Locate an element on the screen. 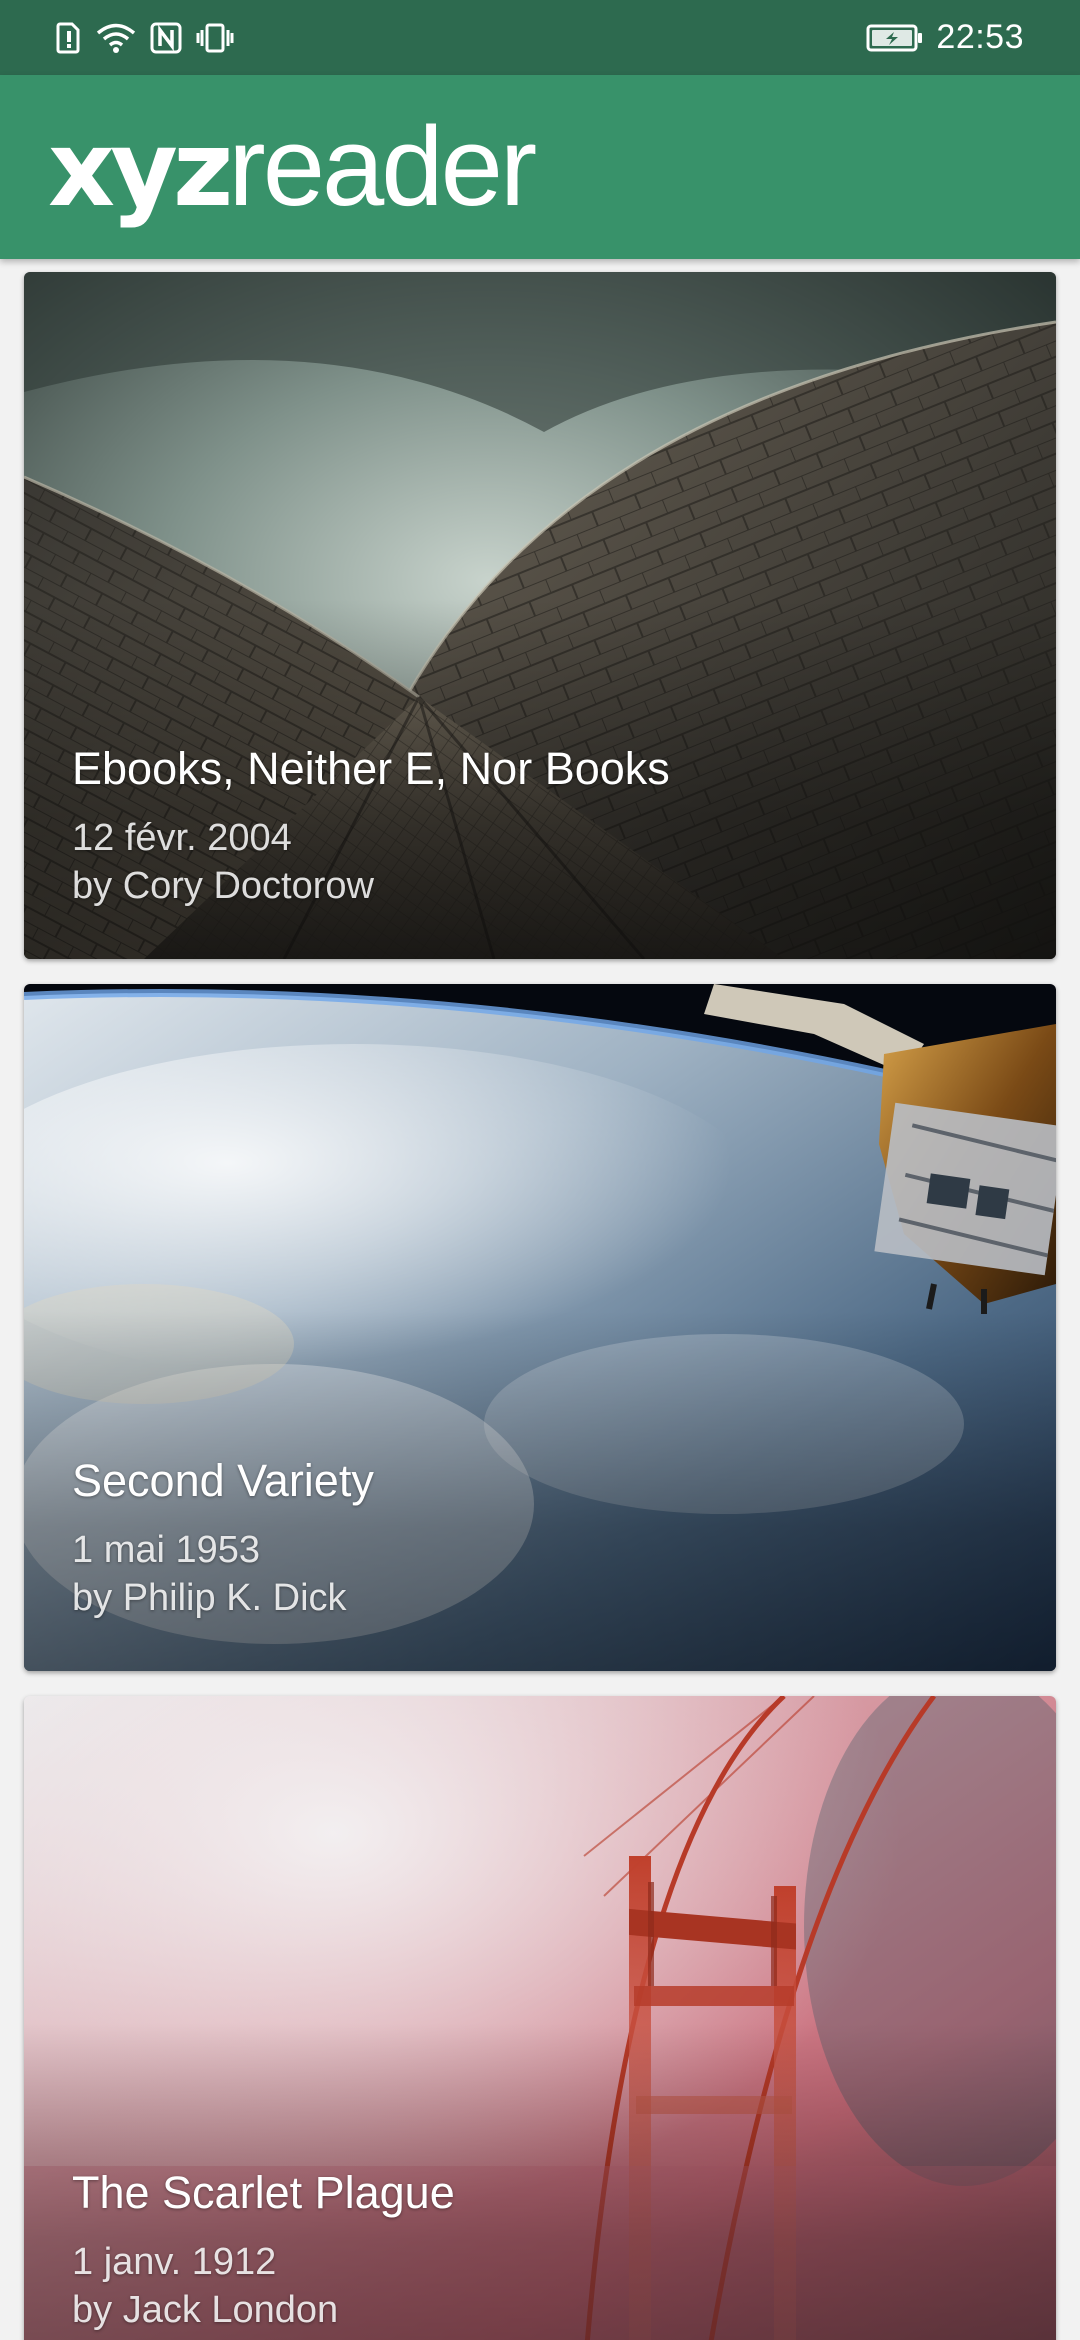 The height and width of the screenshot is (2340, 1080). vibrate-icon is located at coordinates (215, 38).